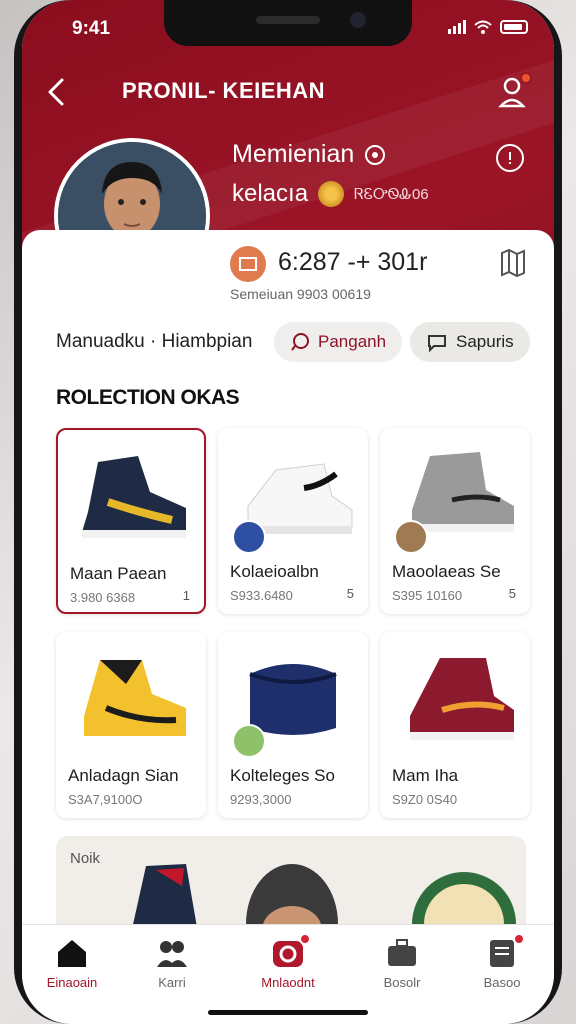  What do you see at coordinates (375, 154) in the screenshot?
I see `verified-icon` at bounding box center [375, 154].